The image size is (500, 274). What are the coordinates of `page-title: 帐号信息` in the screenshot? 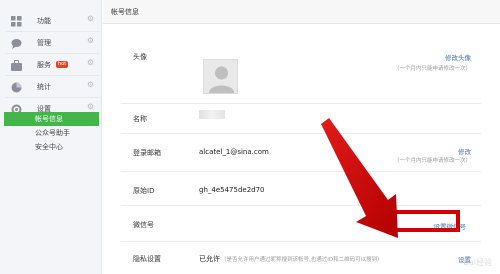 It's located at (125, 12).